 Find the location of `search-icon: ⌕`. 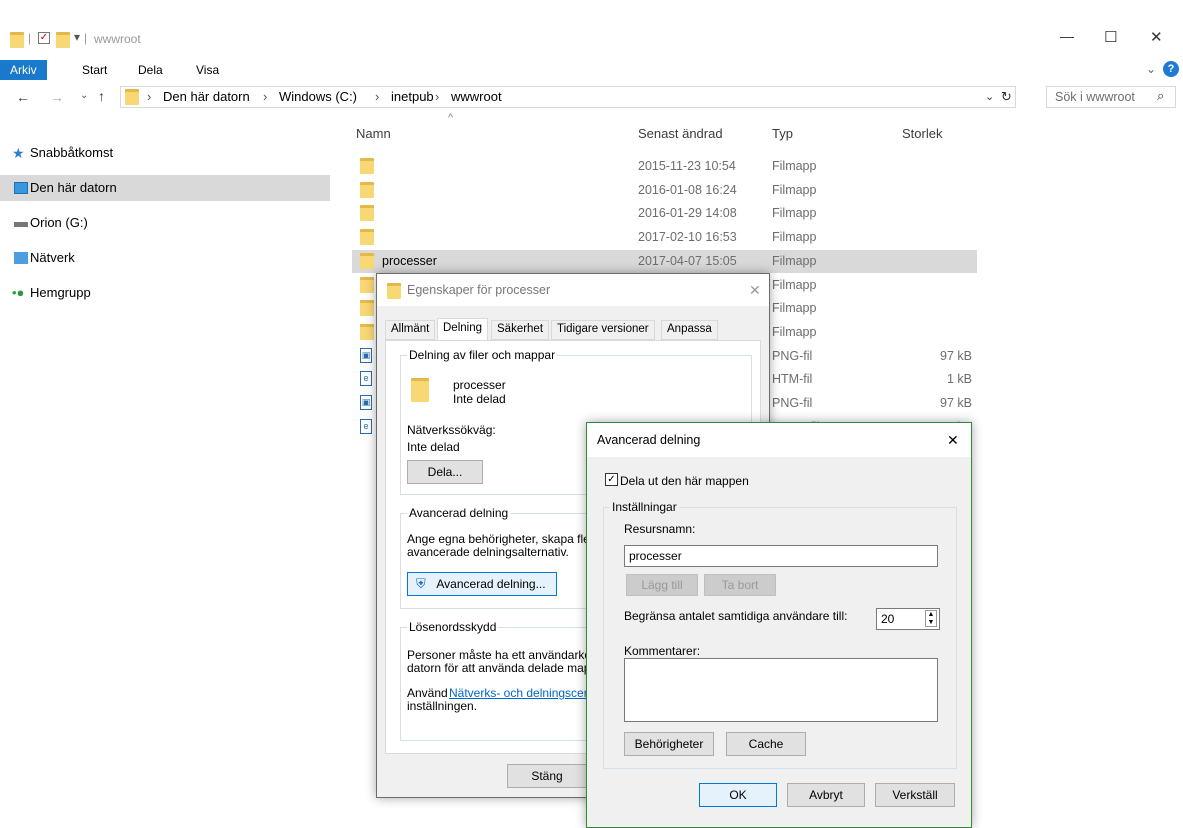

search-icon: ⌕ is located at coordinates (1160, 96).